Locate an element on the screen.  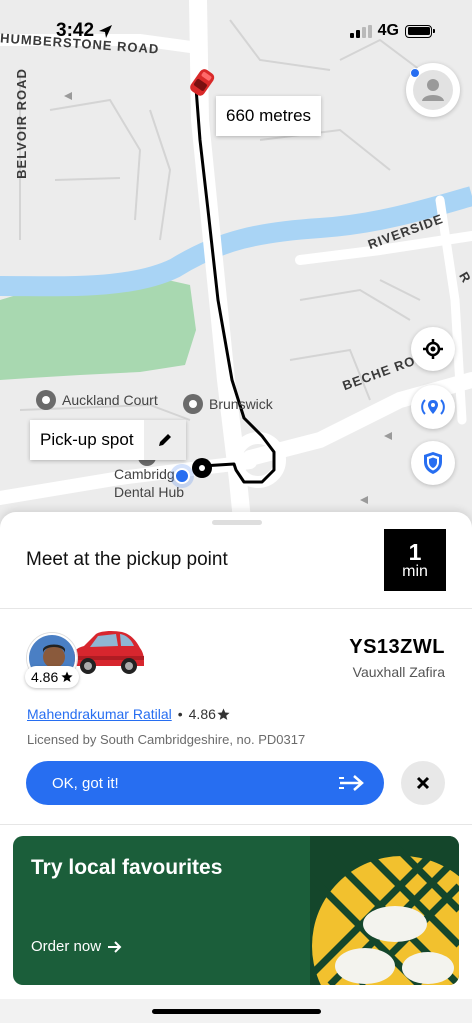
shield-icon is located at coordinates (433, 463).